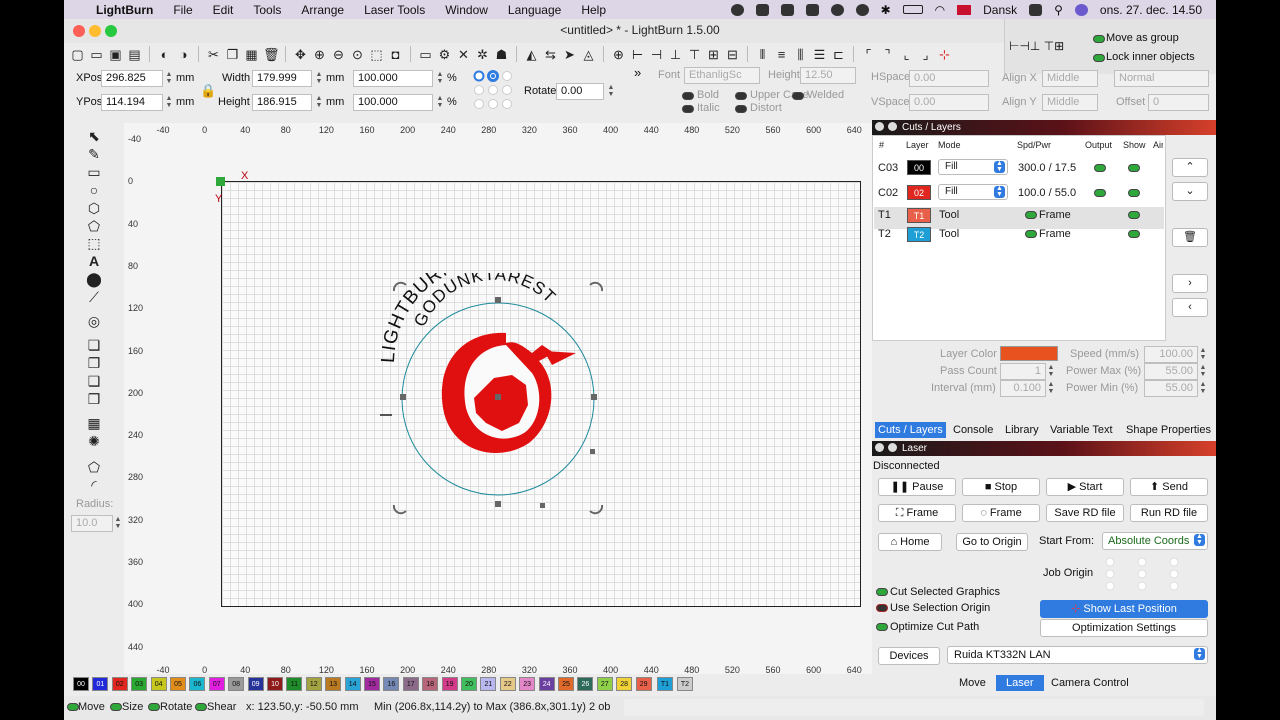 The image size is (1280, 720). What do you see at coordinates (910, 430) in the screenshot?
I see `tab-cuts-layers: Cuts / Layers` at bounding box center [910, 430].